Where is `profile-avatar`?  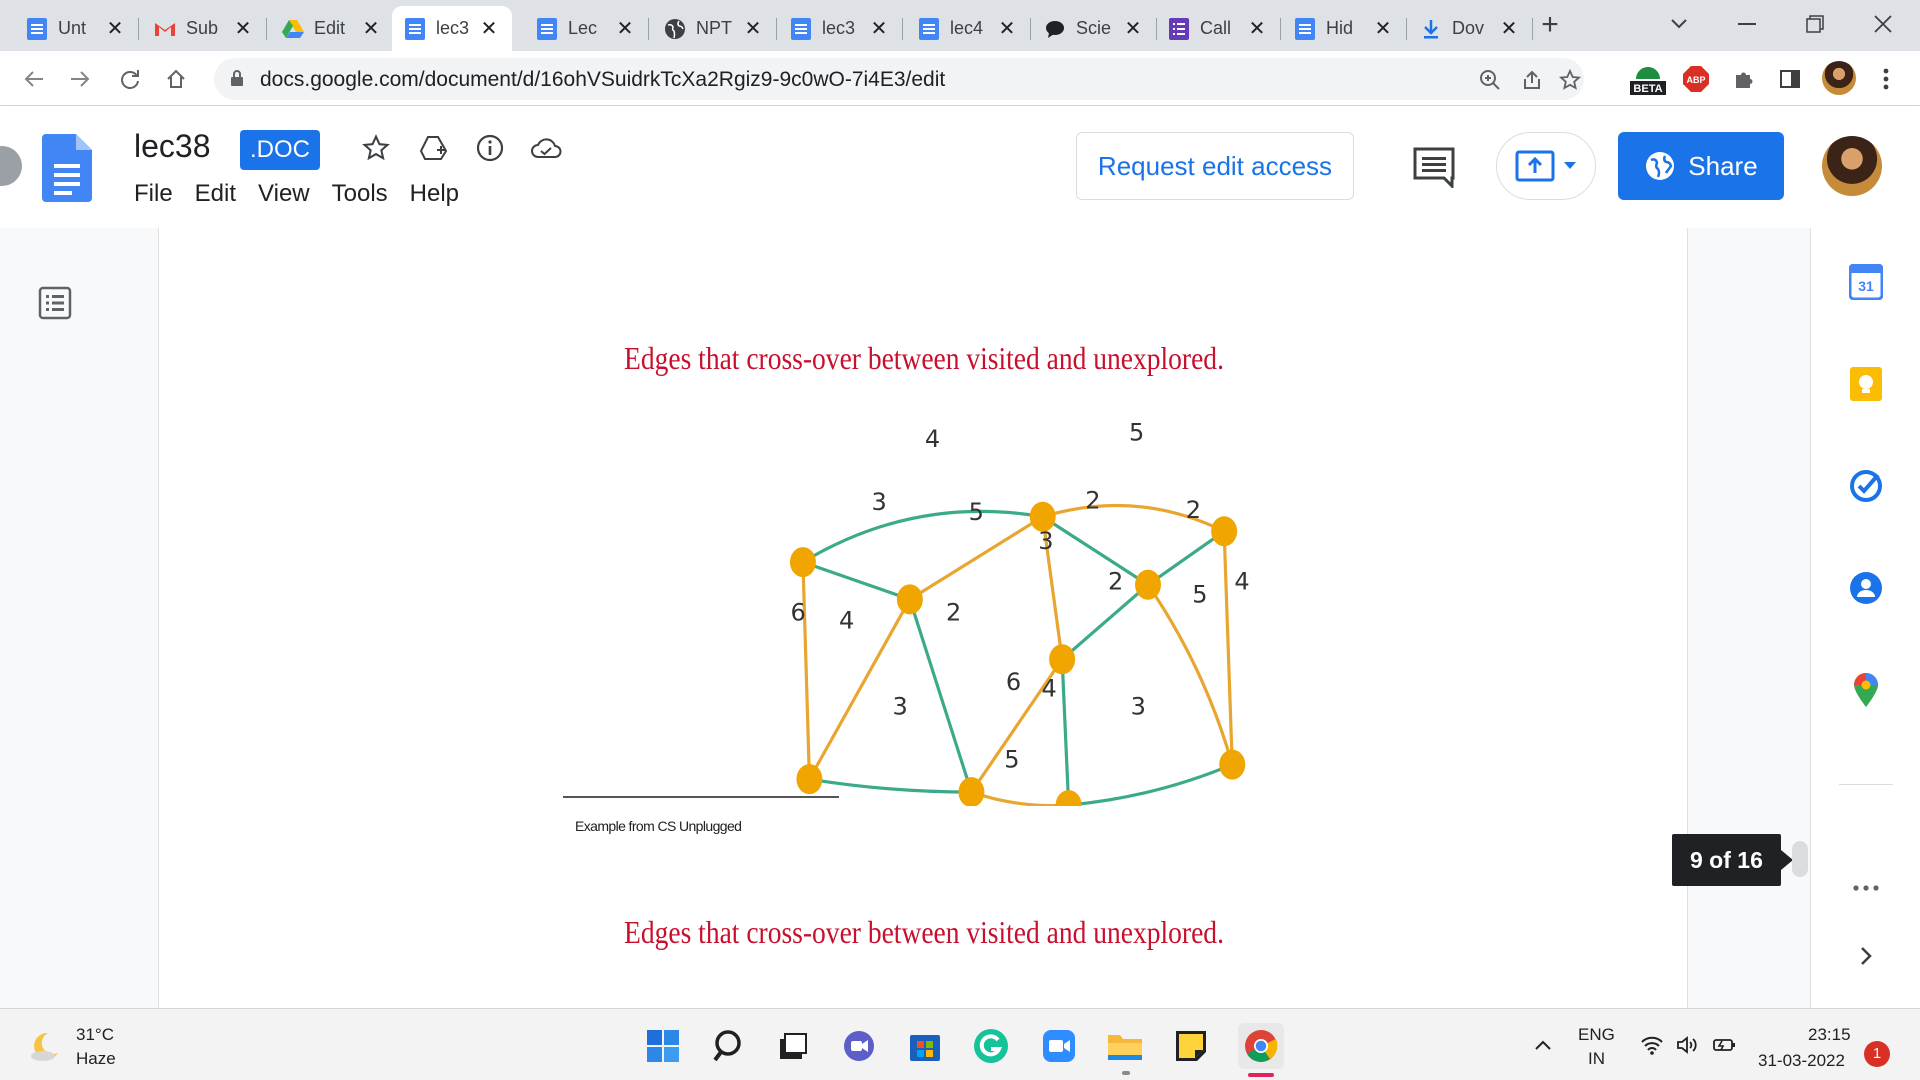
profile-avatar is located at coordinates (1839, 78).